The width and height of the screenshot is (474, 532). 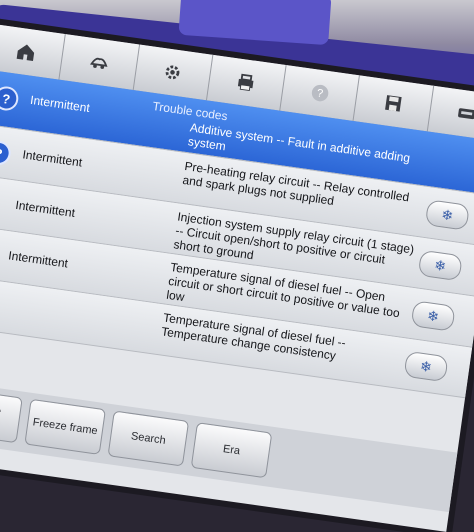 I want to click on save-icon, so click(x=393, y=103).